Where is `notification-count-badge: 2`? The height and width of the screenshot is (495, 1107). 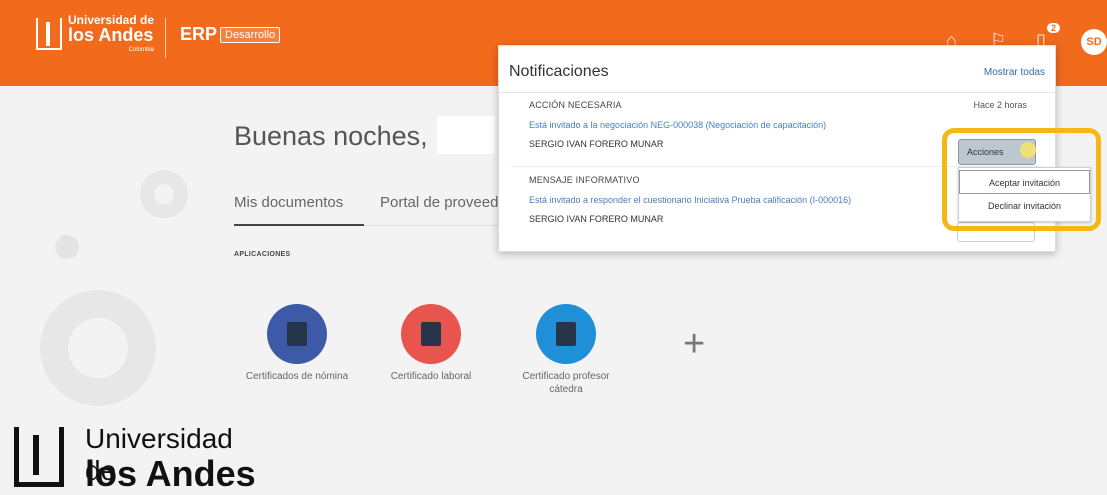
notification-count-badge: 2 is located at coordinates (1054, 28).